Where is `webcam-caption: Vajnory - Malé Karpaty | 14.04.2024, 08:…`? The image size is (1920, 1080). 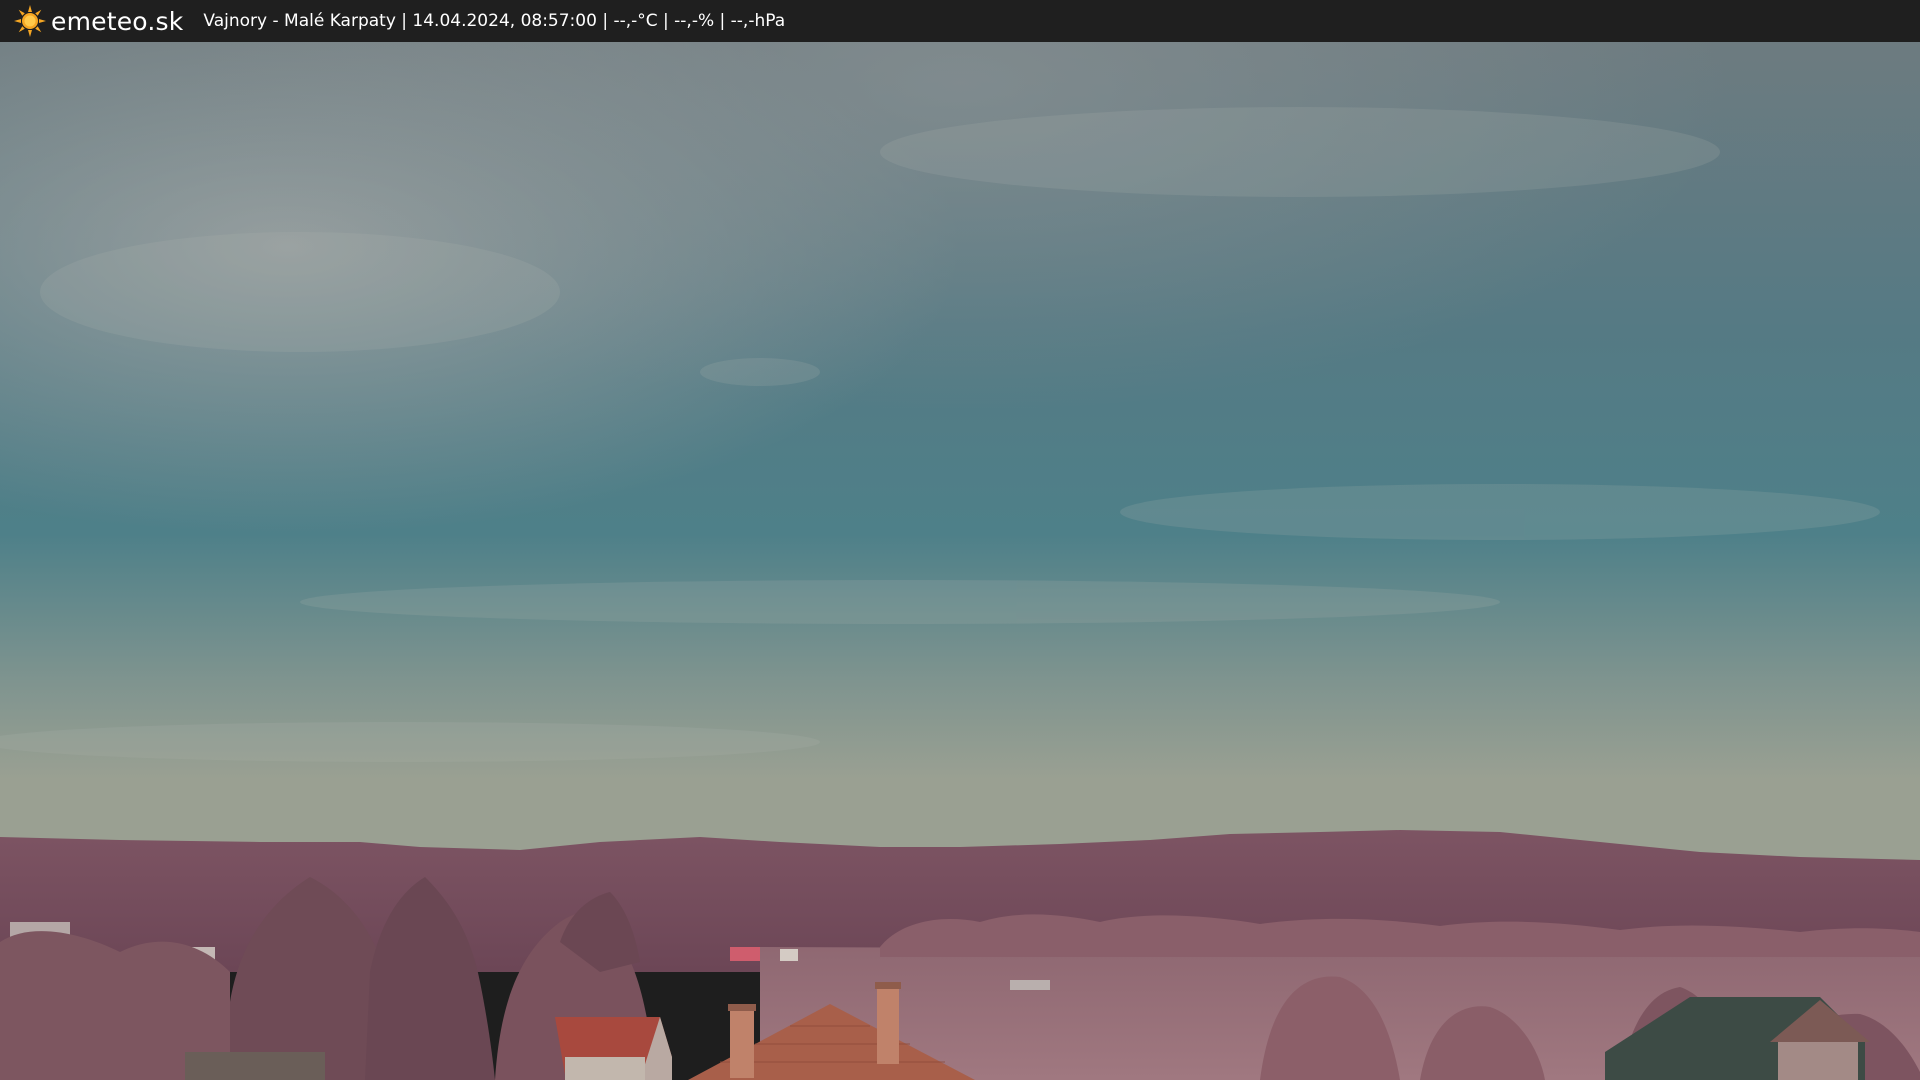 webcam-caption: Vajnory - Malé Karpaty | 14.04.2024, 08:… is located at coordinates (494, 21).